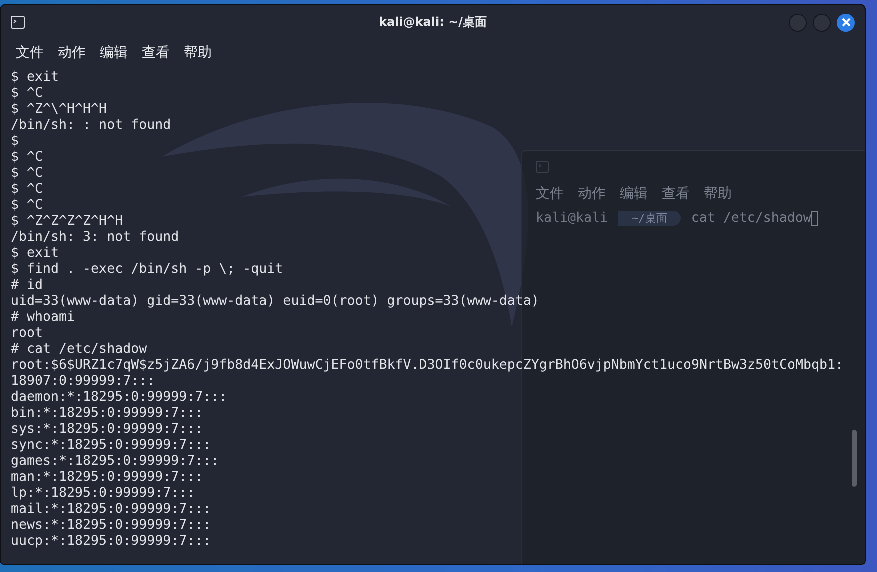  I want to click on terminal-line: sys:*:18295:0:99999:7:::, so click(107, 430).